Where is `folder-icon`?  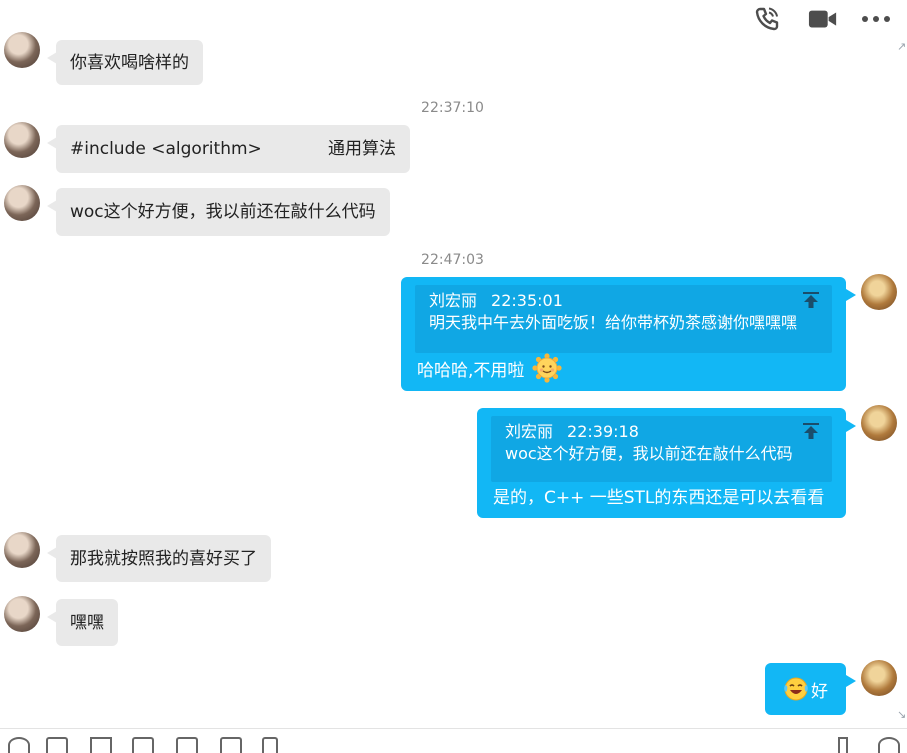 folder-icon is located at coordinates (187, 745).